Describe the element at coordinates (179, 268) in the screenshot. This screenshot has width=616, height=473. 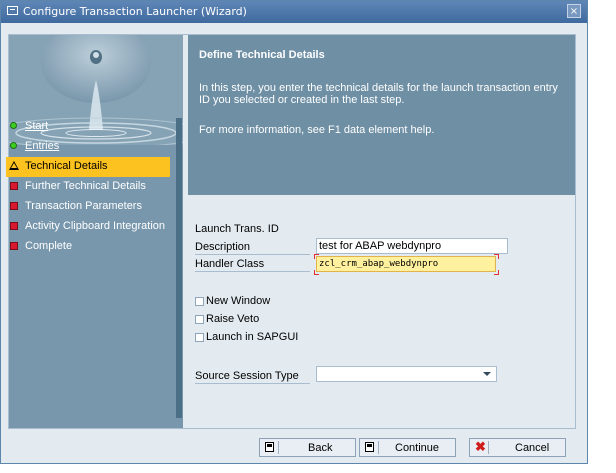
I see `steps-scrollbar` at that location.